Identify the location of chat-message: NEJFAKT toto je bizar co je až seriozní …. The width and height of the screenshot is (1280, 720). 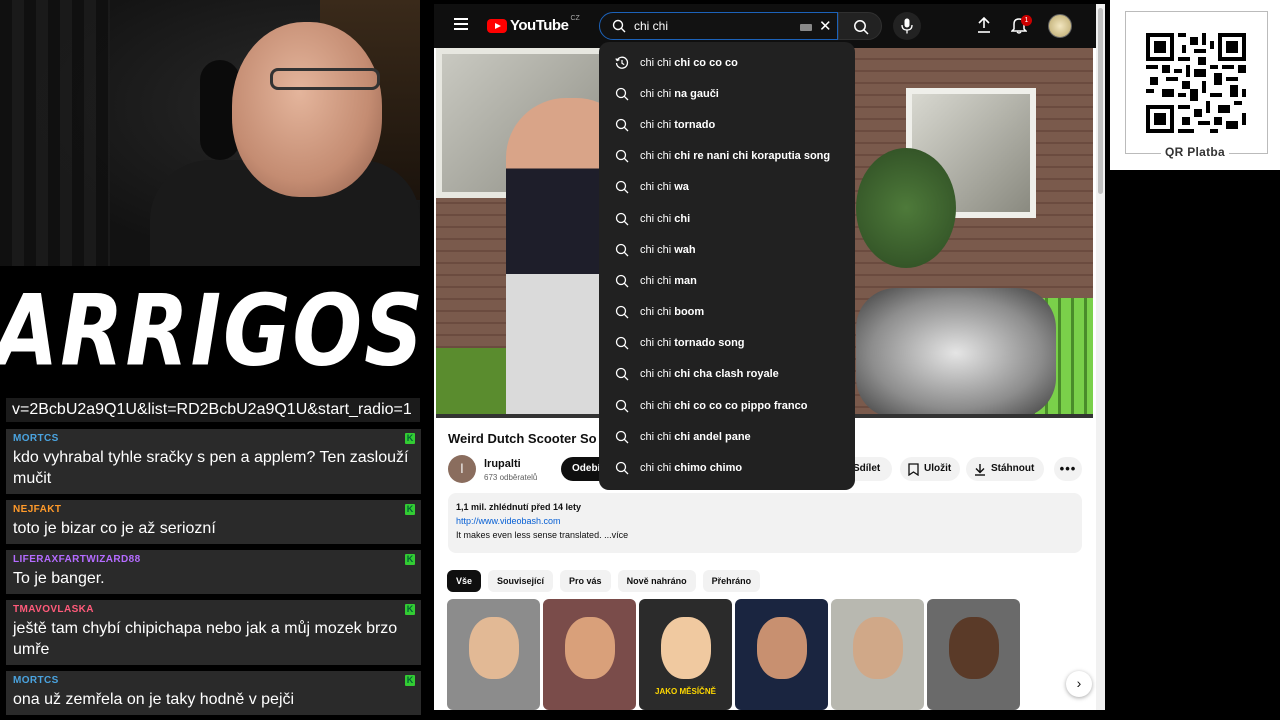
(213, 522).